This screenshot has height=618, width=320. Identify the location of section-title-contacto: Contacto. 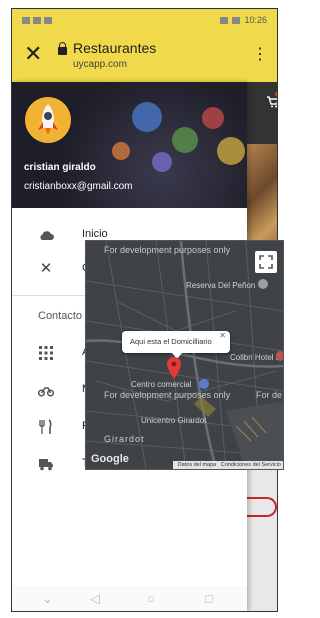
(60, 316).